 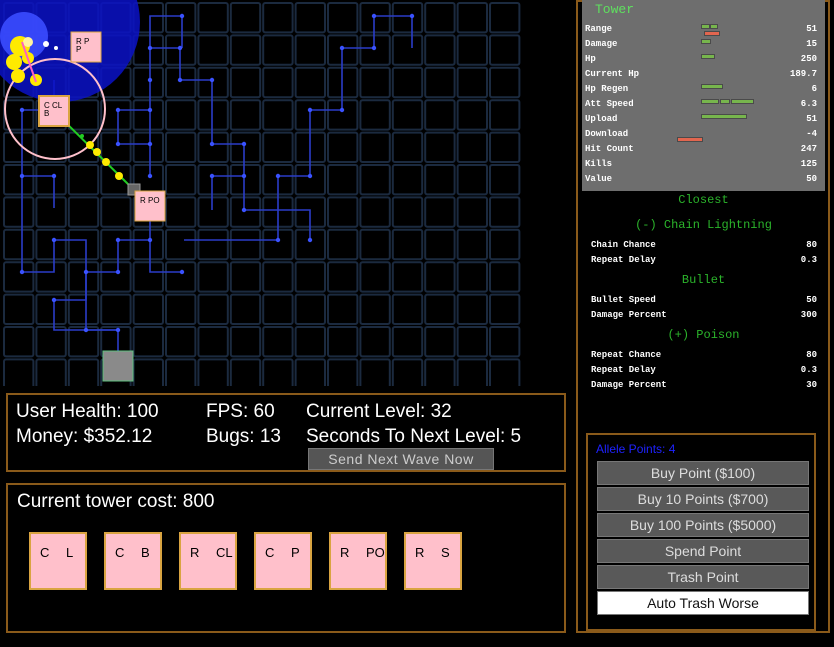 I want to click on tower-panel-title: Tower, so click(x=615, y=9).